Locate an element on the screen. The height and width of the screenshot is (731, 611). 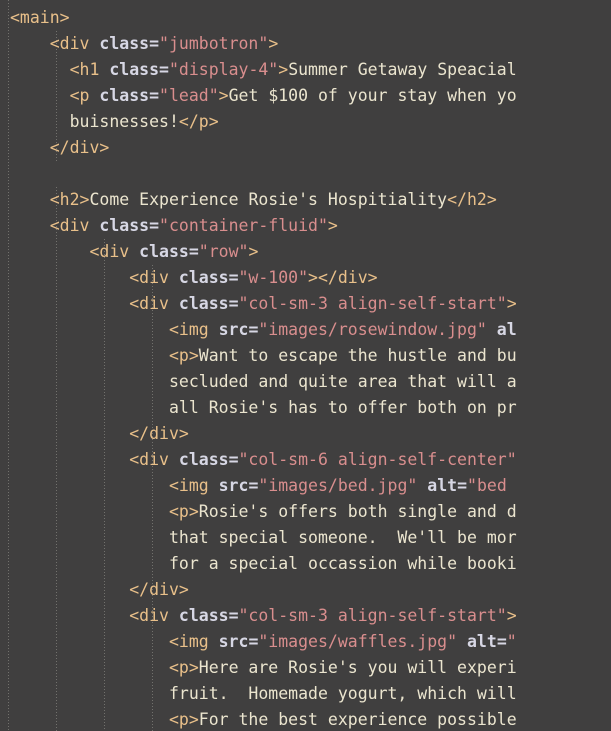
code-token-str: "bed is located at coordinates (487, 485).